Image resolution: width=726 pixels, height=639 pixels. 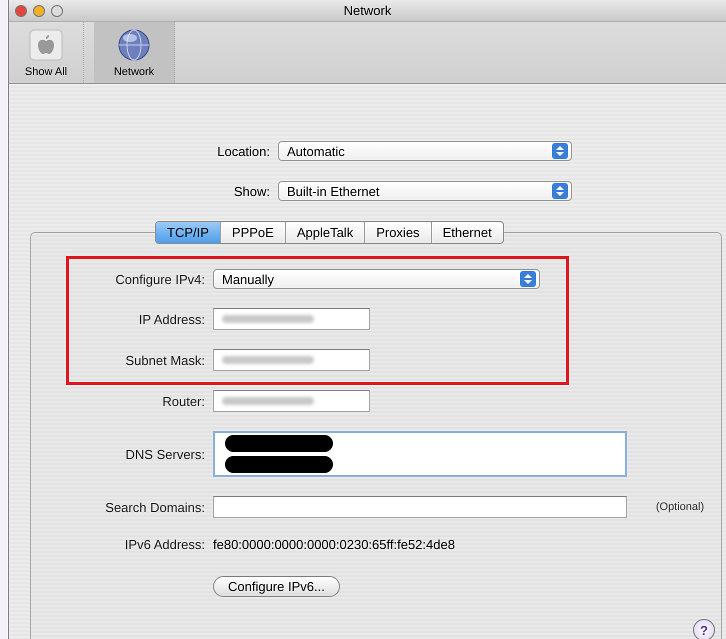 I want to click on show-label: Show:, so click(x=251, y=191).